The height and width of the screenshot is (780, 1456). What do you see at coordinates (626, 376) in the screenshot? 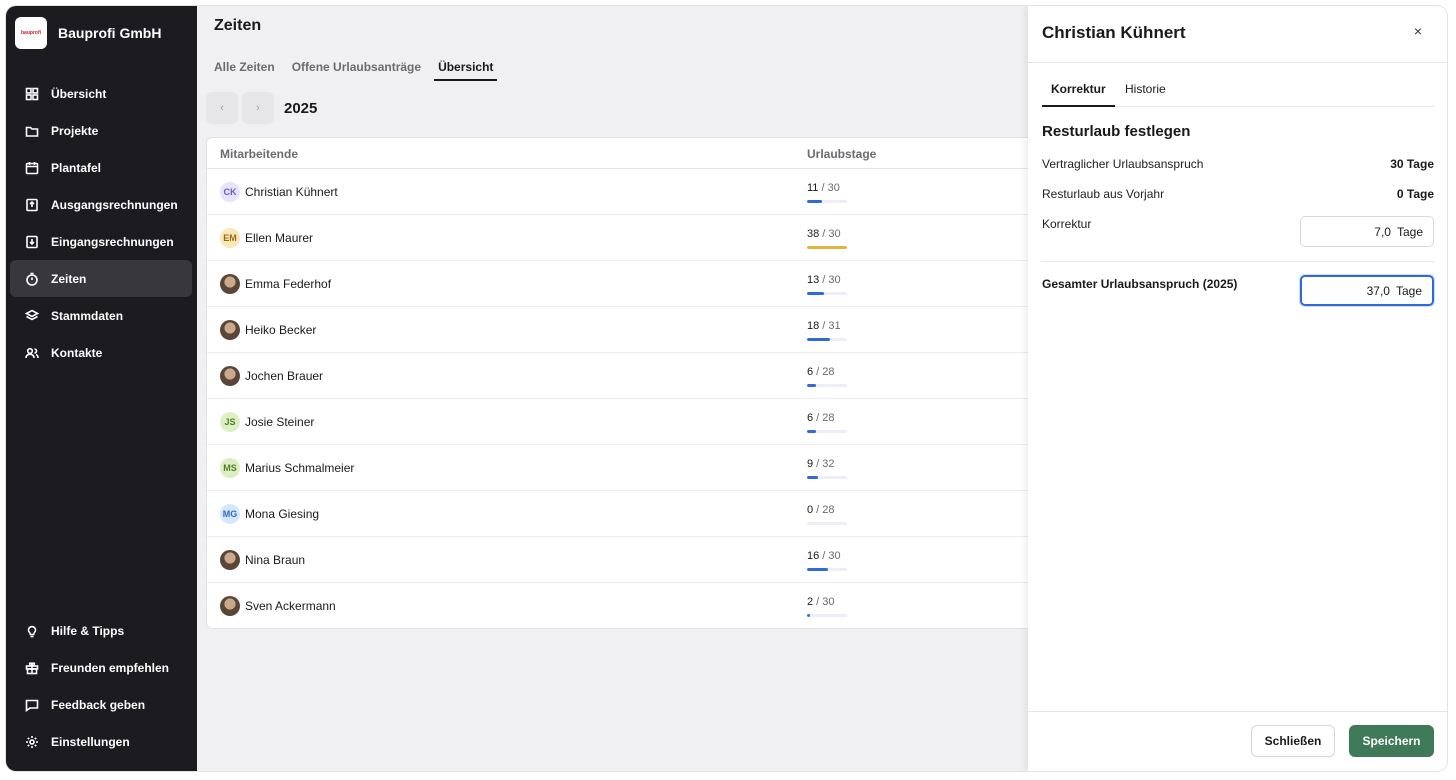
I see `table-row: Jochen Brauer 6 / 28` at bounding box center [626, 376].